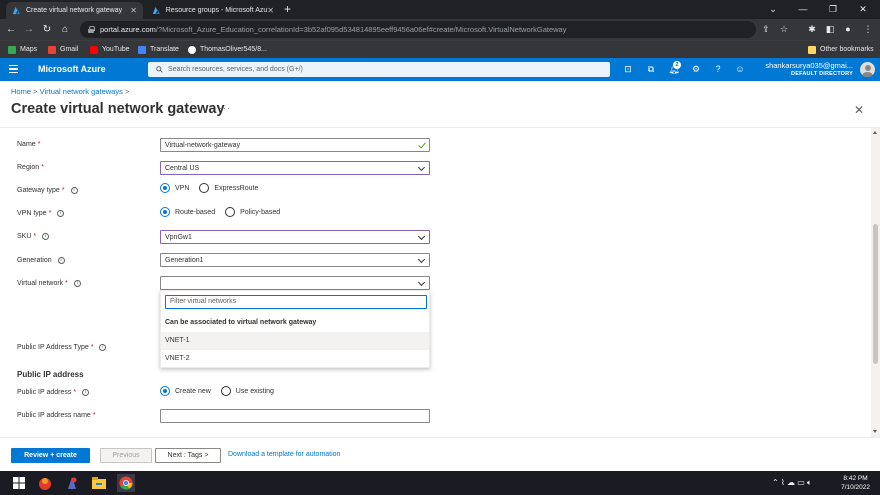 Image resolution: width=880 pixels, height=495 pixels. Describe the element at coordinates (812, 29) in the screenshot. I see `extensions-icon: ✱` at that location.